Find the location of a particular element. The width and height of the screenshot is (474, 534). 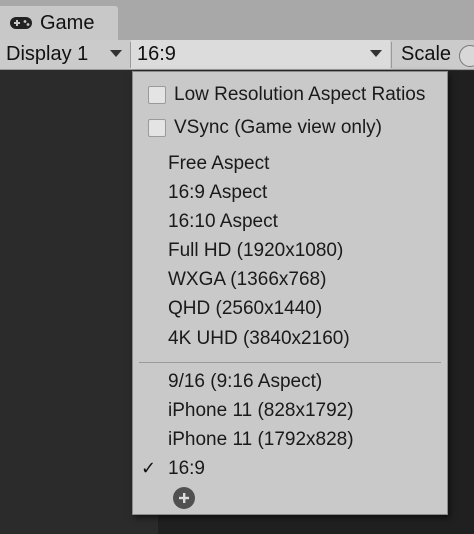

menu-item-label: 16:9 is located at coordinates (186, 468).